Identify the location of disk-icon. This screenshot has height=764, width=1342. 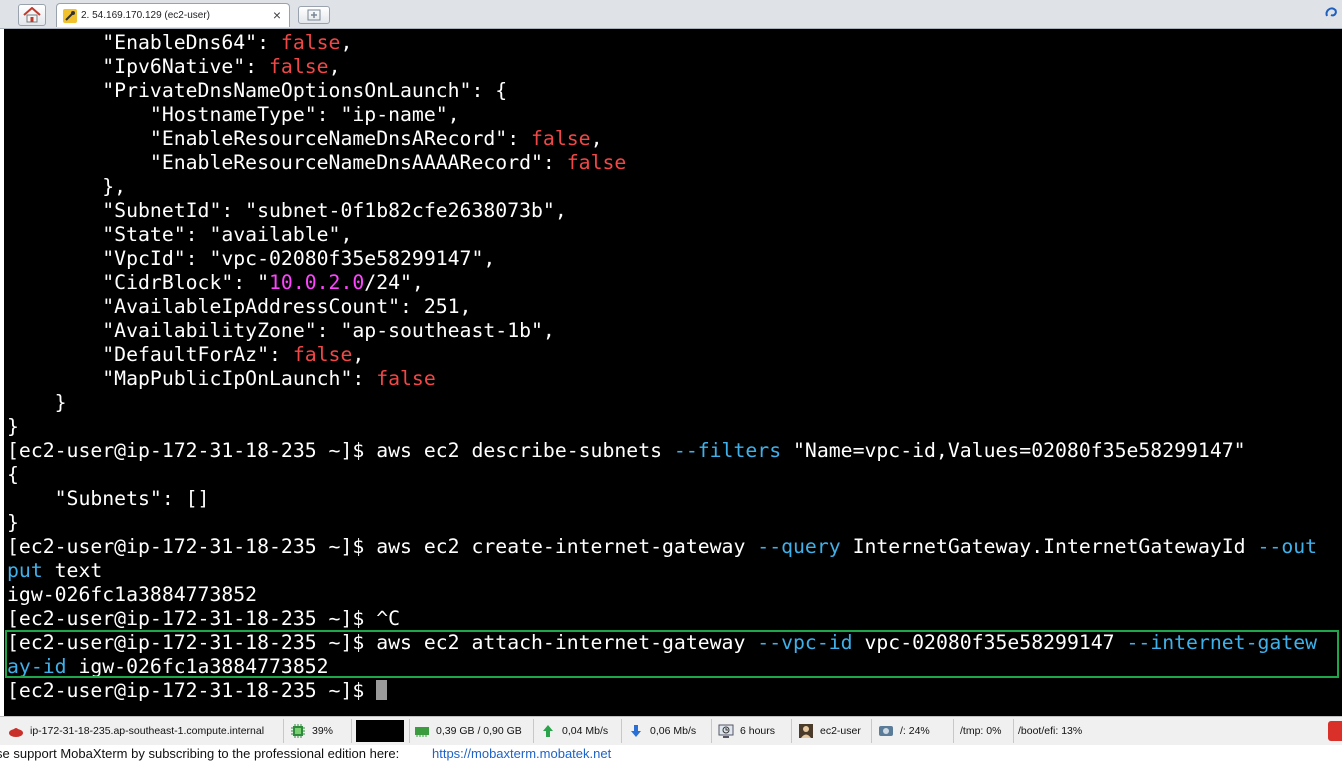
(886, 731).